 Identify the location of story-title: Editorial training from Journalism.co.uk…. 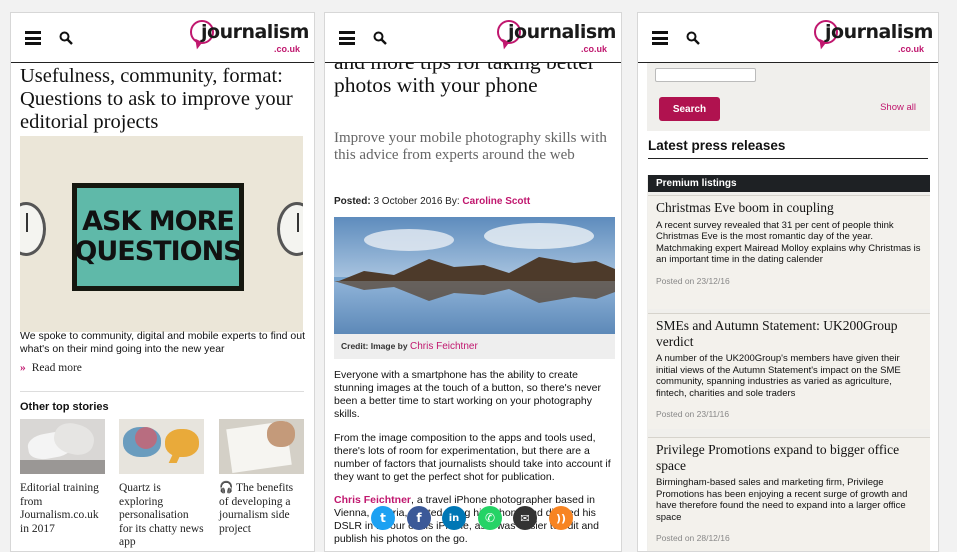
(59, 508).